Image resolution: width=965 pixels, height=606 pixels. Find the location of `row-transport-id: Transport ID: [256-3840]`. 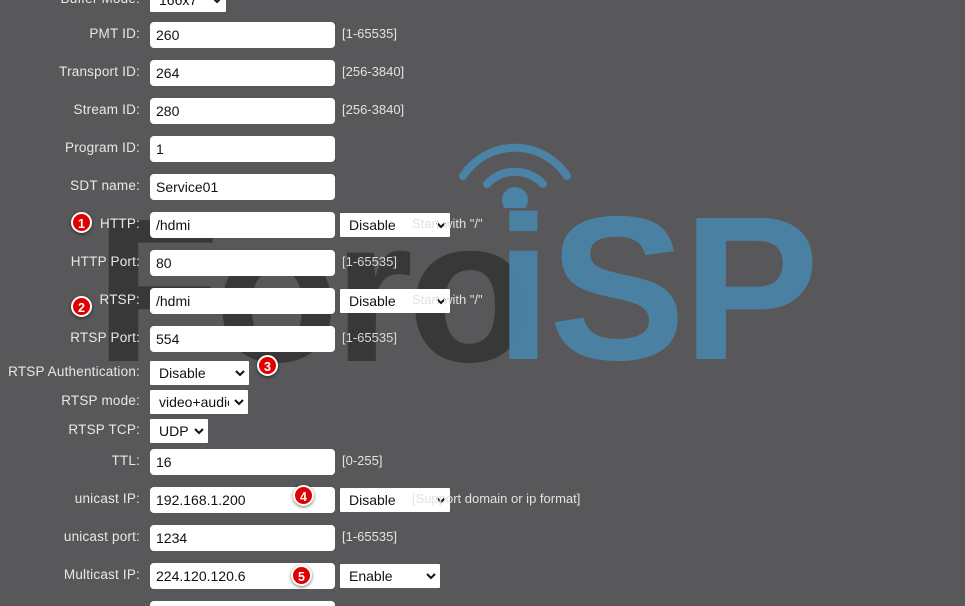

row-transport-id: Transport ID: [256-3840] is located at coordinates (482, 72).